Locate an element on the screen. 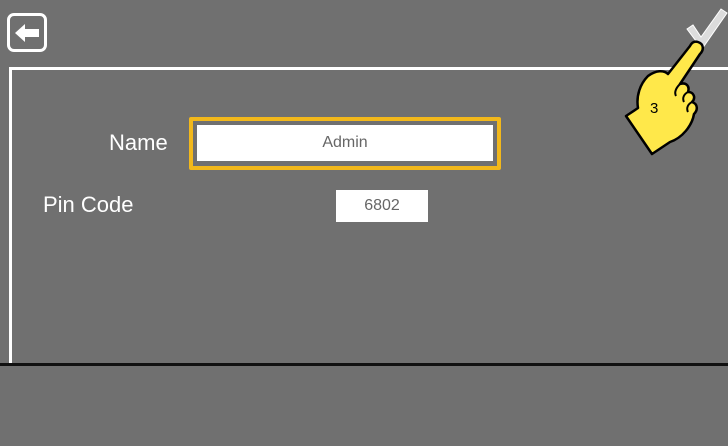 This screenshot has height=446, width=728. name-input: Admin is located at coordinates (345, 143).